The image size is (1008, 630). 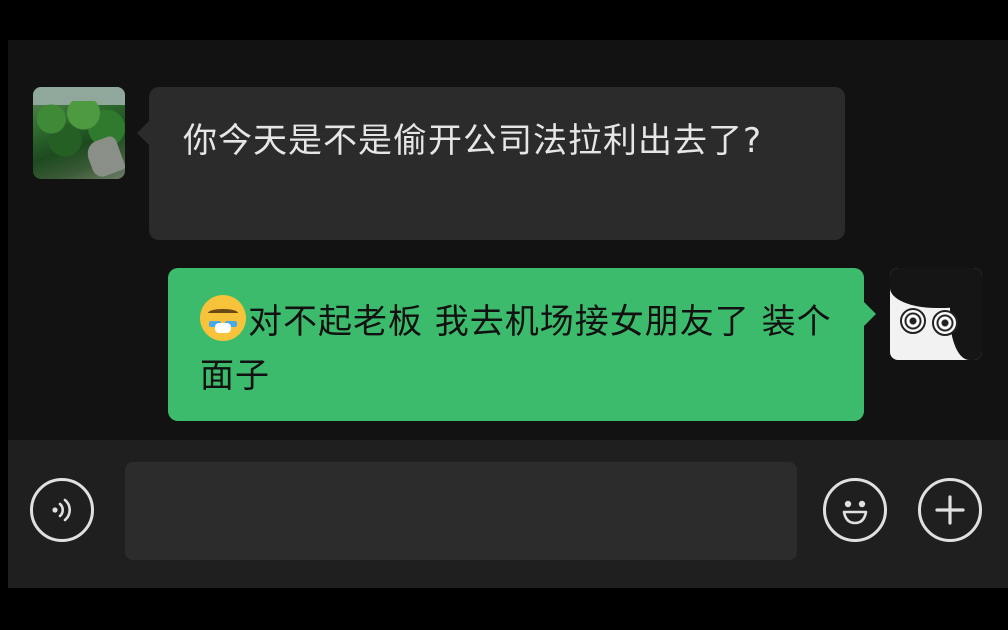 I want to click on outgoing-message-text: 对不起老板 我去机场接女朋友了 装个面子, so click(x=516, y=349).